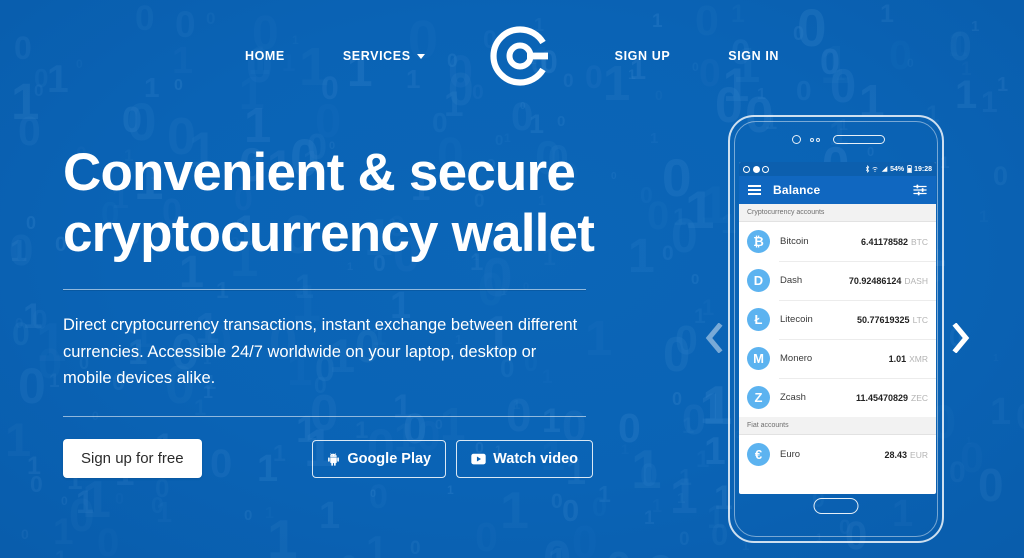  Describe the element at coordinates (923, 169) in the screenshot. I see `status-time-label: 19:28` at that location.